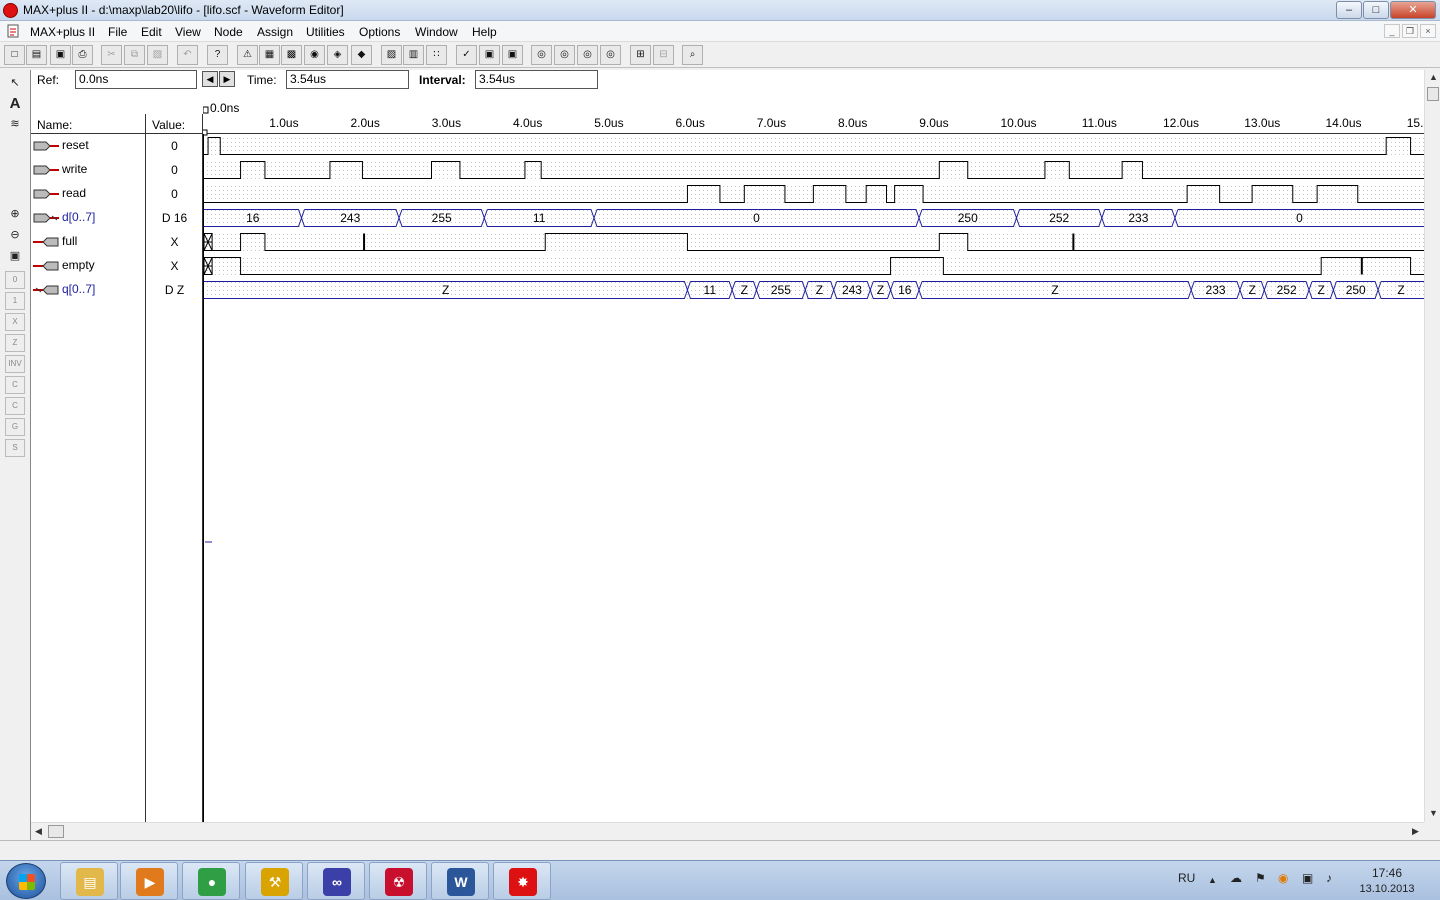 This screenshot has height=900, width=1440. Describe the element at coordinates (489, 55) in the screenshot. I see `save-sim-icon: ▣` at that location.